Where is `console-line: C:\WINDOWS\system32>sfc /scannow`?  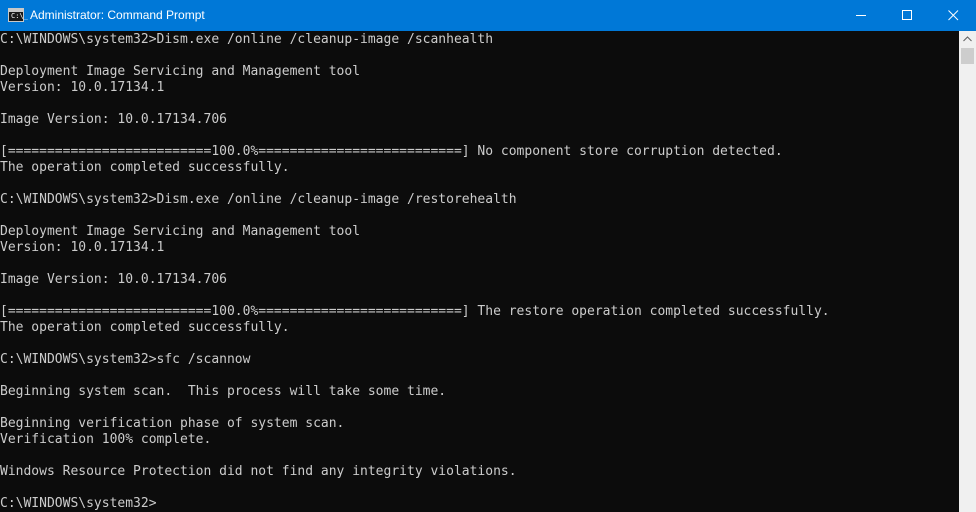
console-line: C:\WINDOWS\system32>sfc /scannow is located at coordinates (125, 359).